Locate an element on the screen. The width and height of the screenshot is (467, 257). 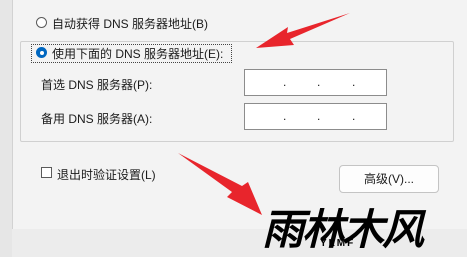
arrow-top-annotation is located at coordinates (303, 30).